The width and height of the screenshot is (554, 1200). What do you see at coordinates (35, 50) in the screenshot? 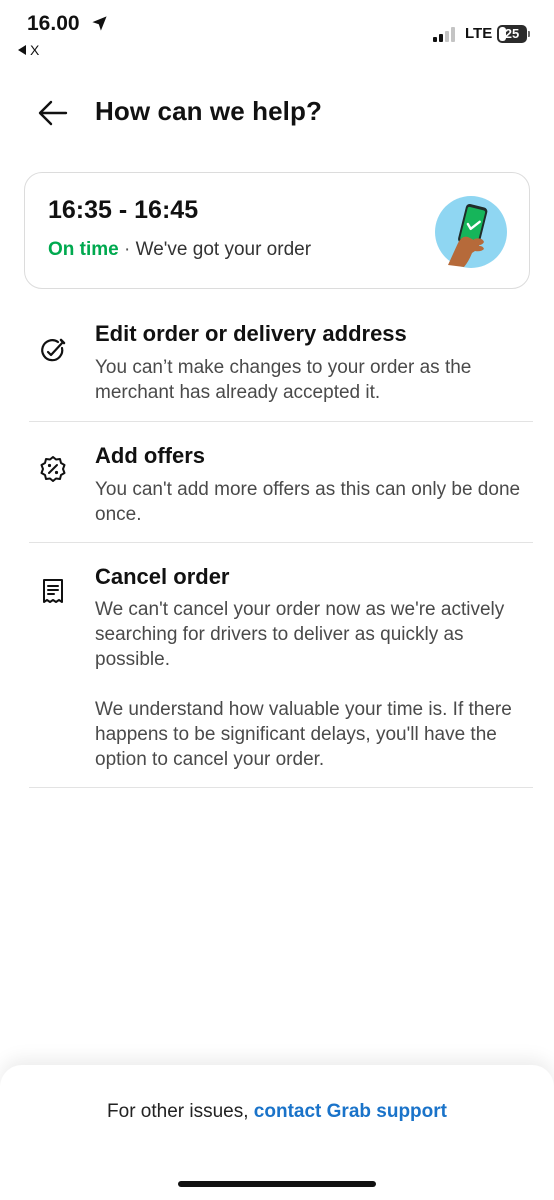
I see `back-app-label: X` at bounding box center [35, 50].